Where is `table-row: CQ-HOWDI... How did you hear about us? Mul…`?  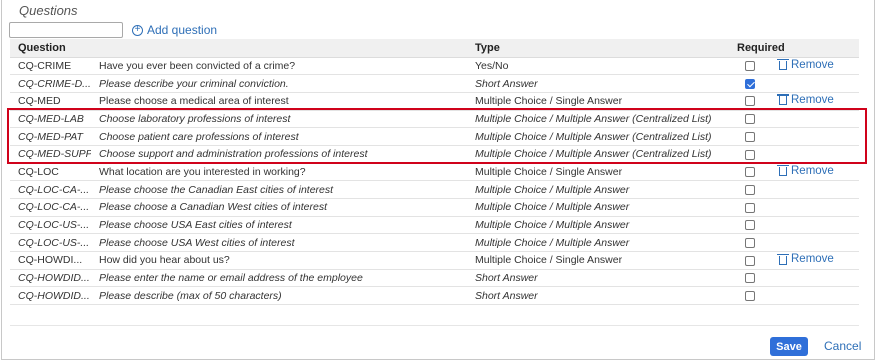 table-row: CQ-HOWDI... How did you hear about us? Mul… is located at coordinates (434, 260).